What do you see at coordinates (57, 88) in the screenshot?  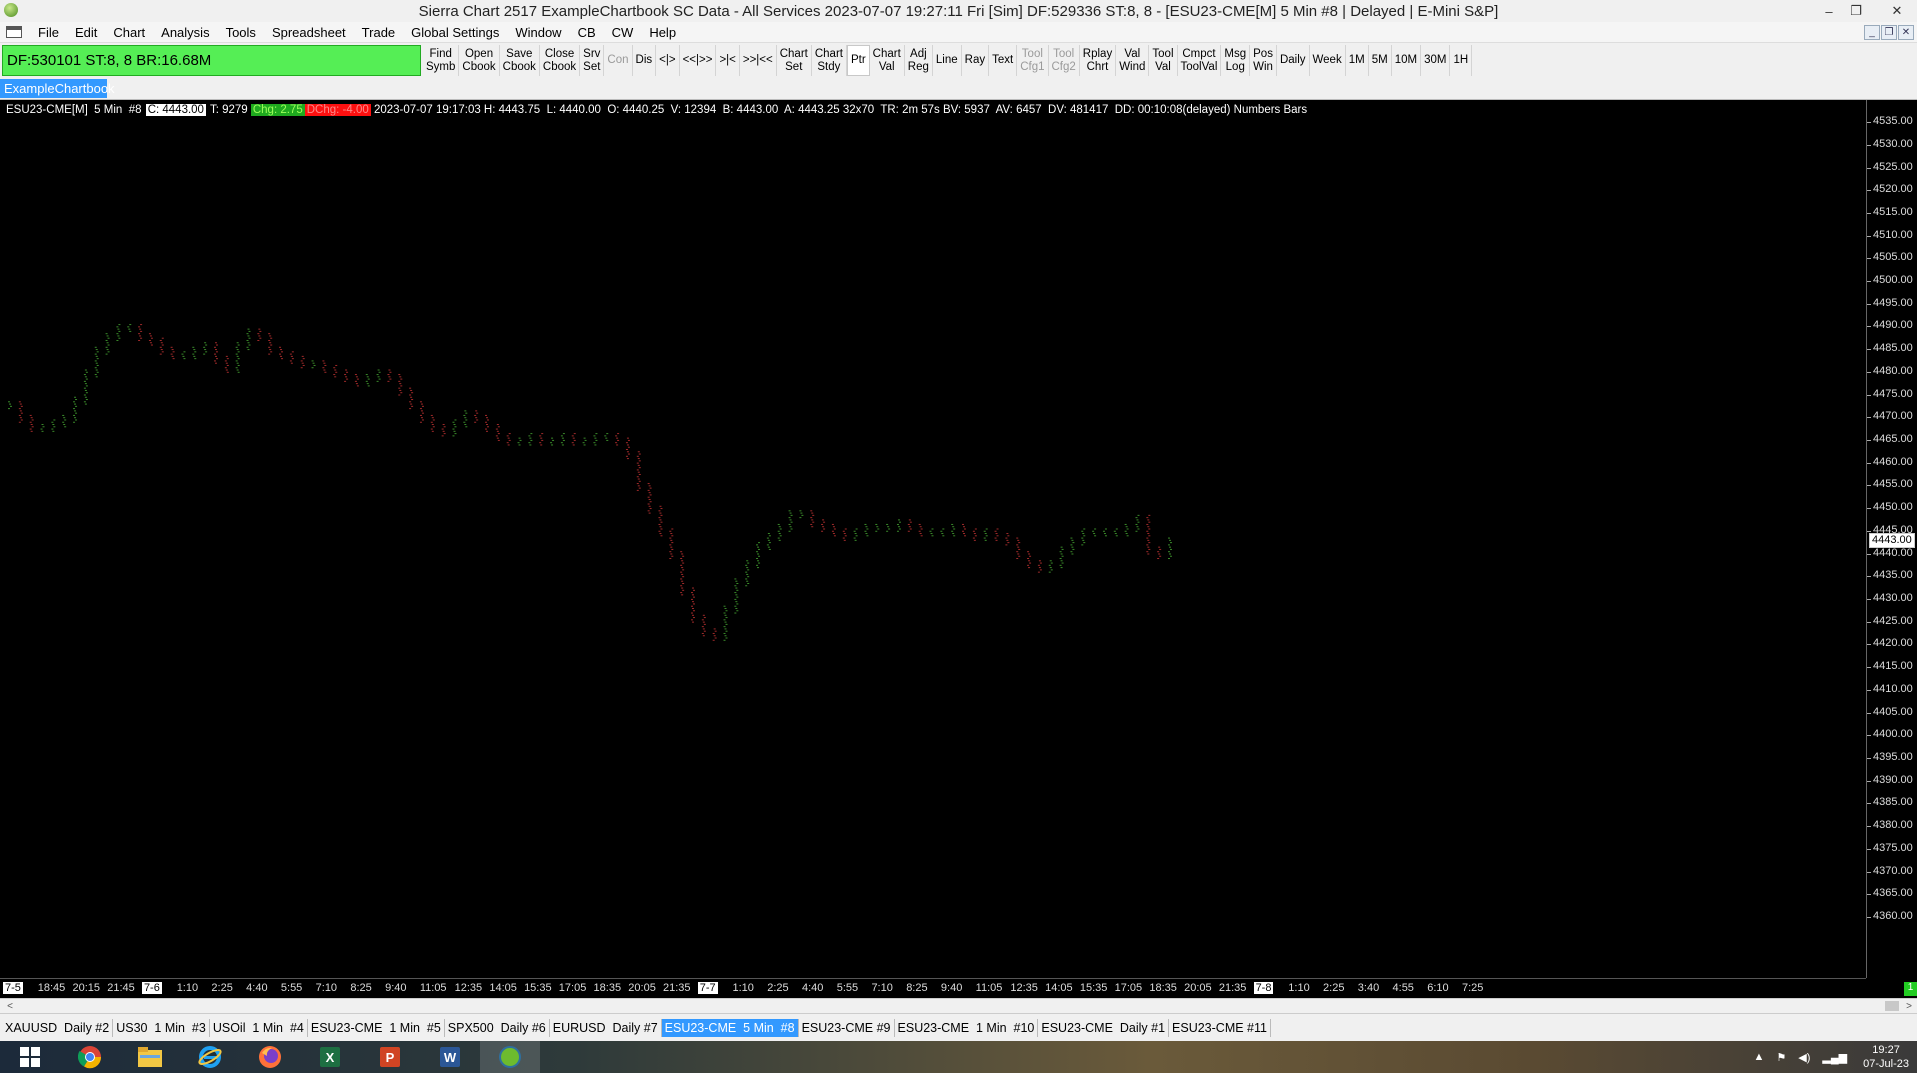 I see `chartbook-tab: ExampleChartbook` at bounding box center [57, 88].